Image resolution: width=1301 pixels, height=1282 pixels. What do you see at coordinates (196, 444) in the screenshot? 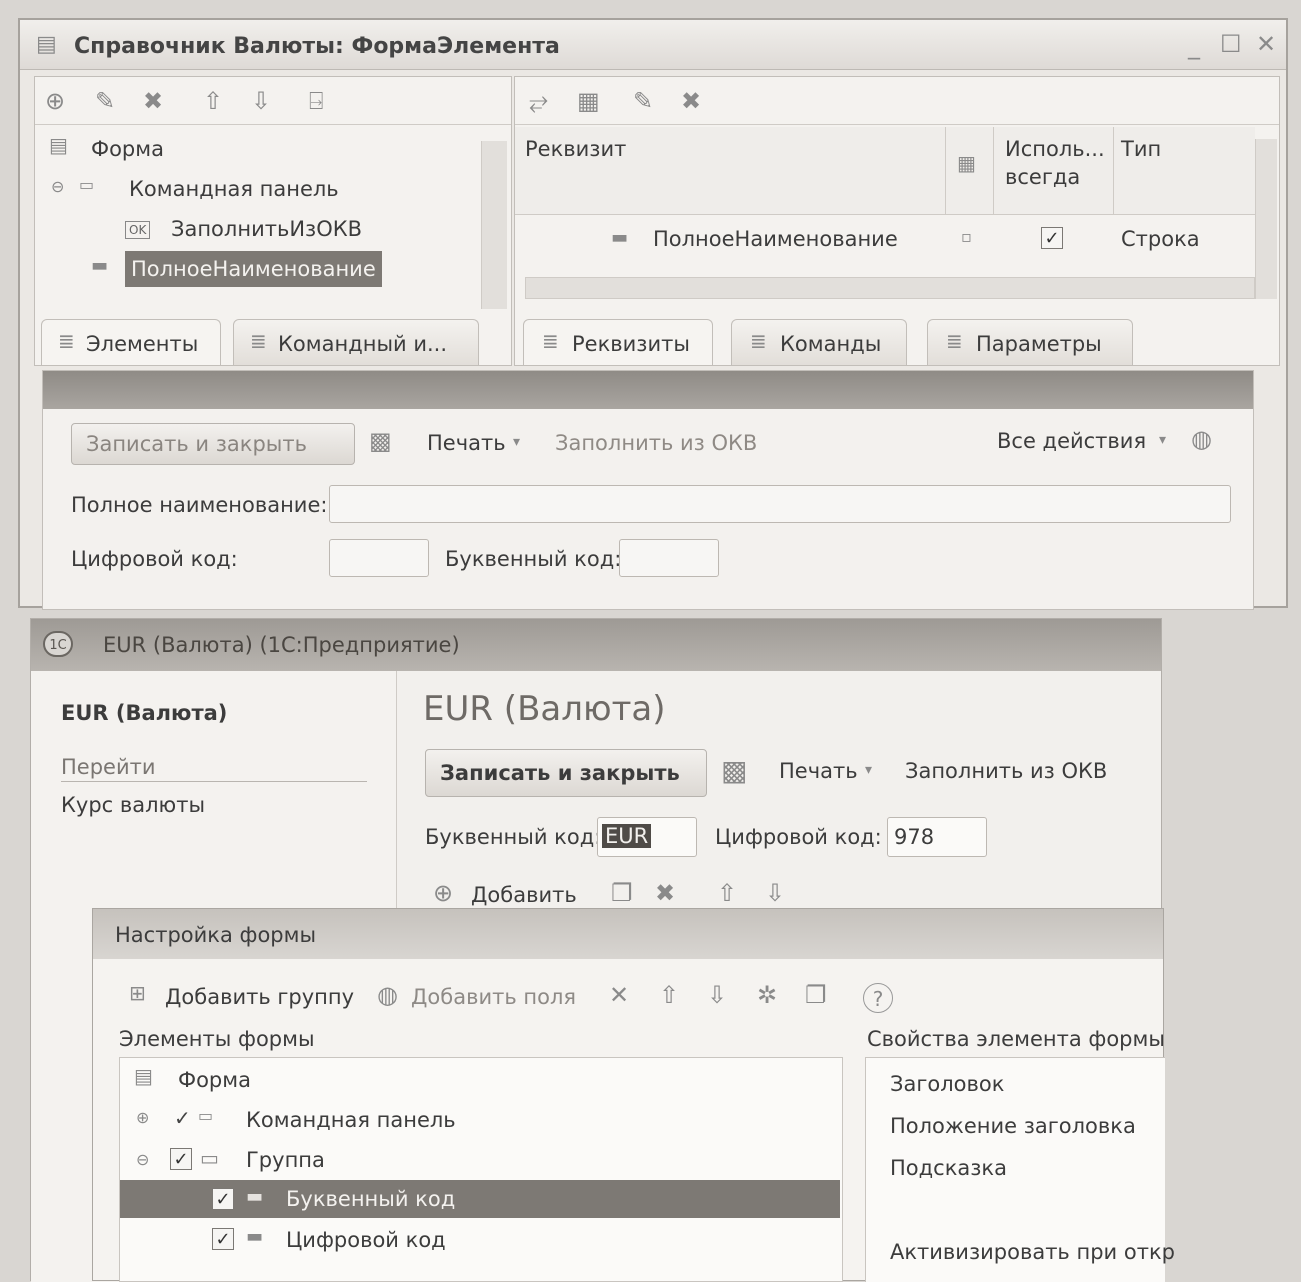
I see `preview-save-close-label: Записать и закрыть` at bounding box center [196, 444].